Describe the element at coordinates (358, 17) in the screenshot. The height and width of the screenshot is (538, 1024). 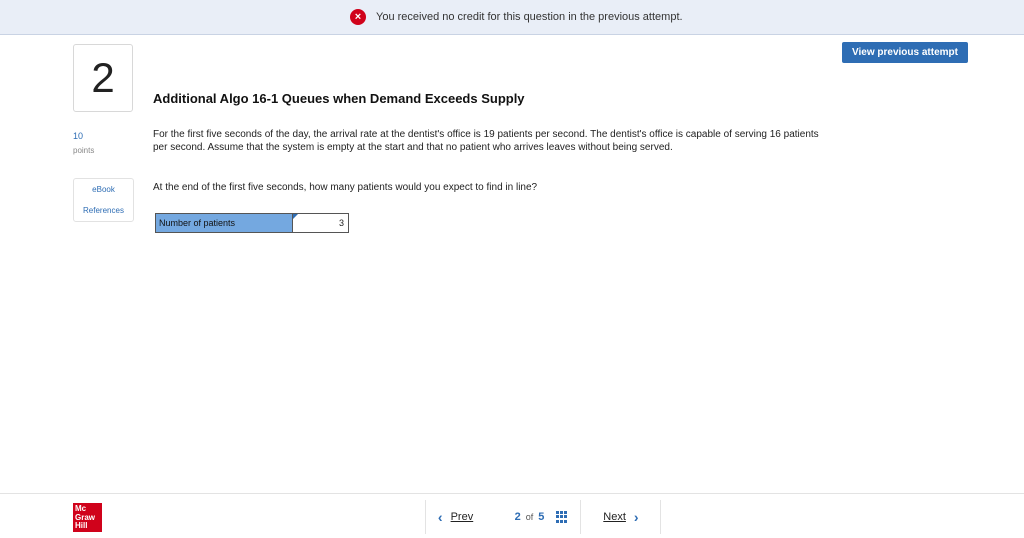
I see `error-icon: ×` at that location.